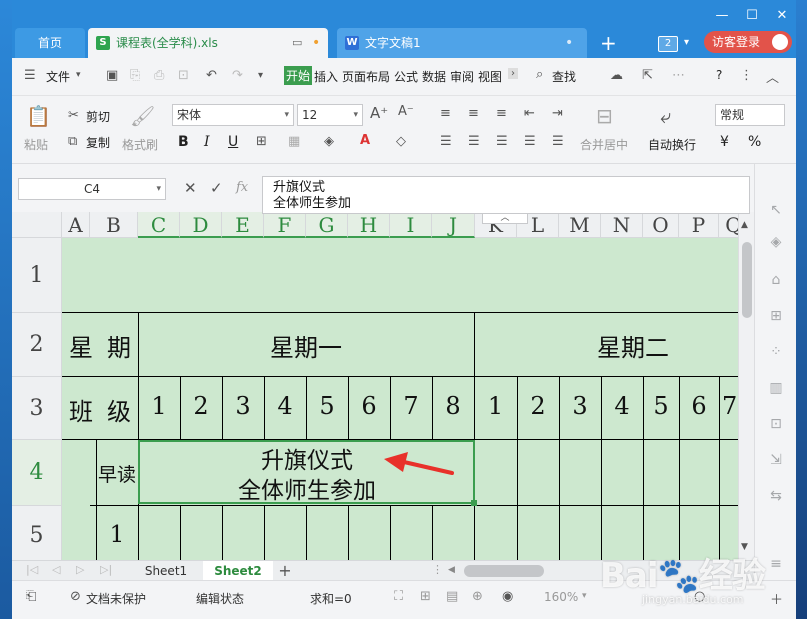 The image size is (807, 619). I want to click on tab-document-2: W 文字文稿1 •, so click(462, 43).